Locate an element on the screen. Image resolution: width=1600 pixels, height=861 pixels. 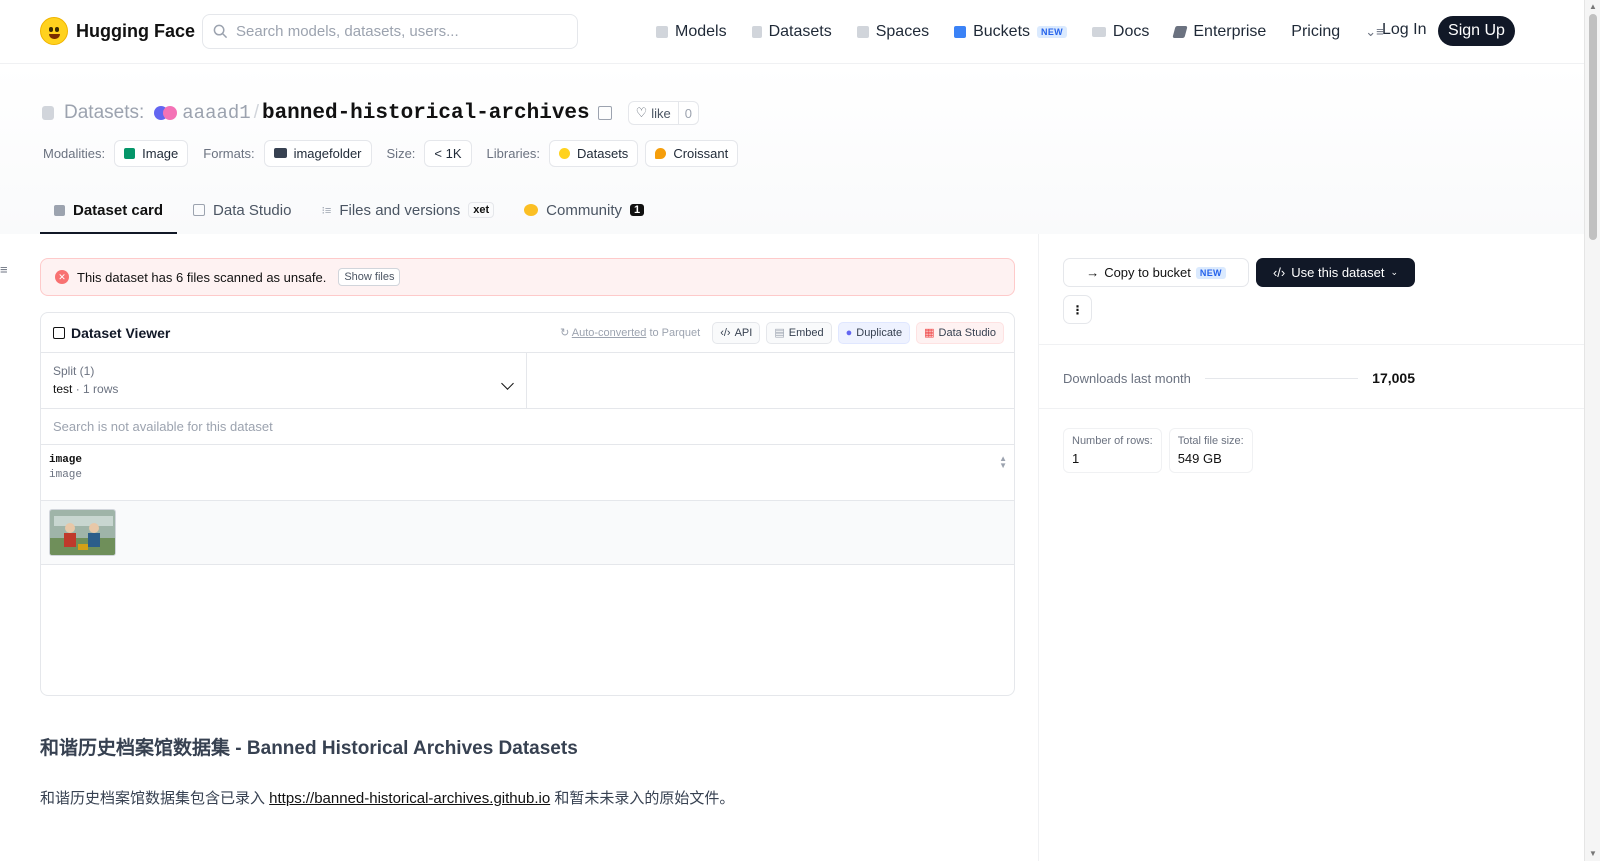
owner-avatar is located at coordinates (166, 113).